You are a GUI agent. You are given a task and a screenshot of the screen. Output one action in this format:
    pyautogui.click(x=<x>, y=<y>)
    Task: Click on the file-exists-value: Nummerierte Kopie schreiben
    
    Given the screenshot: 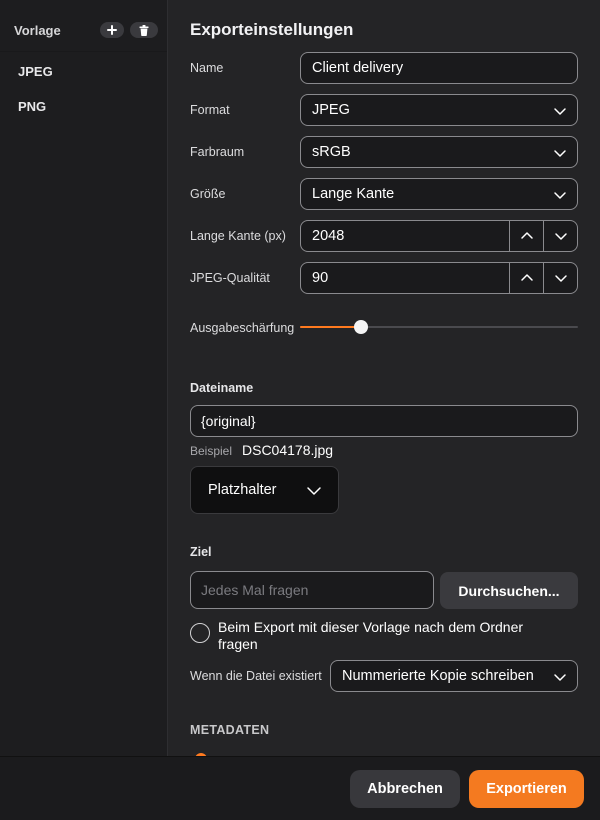 What is the action you would take?
    pyautogui.click(x=438, y=676)
    